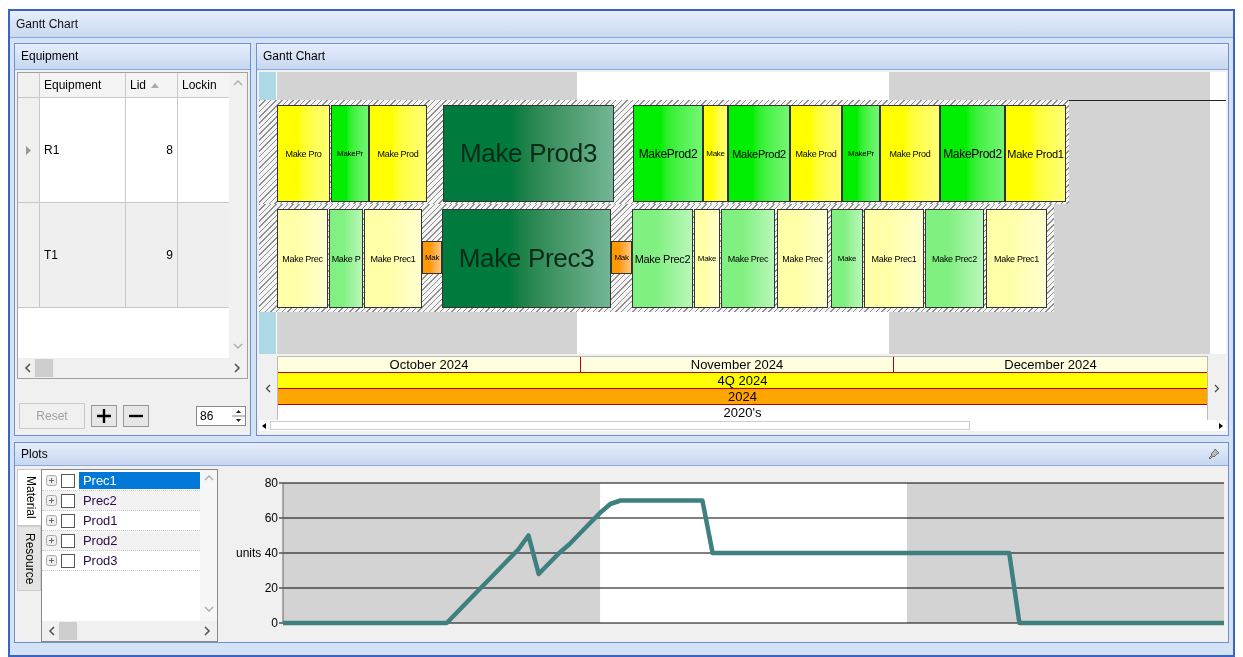 Image resolution: width=1243 pixels, height=657 pixels. What do you see at coordinates (249, 553) in the screenshot?
I see `axis-title: units` at bounding box center [249, 553].